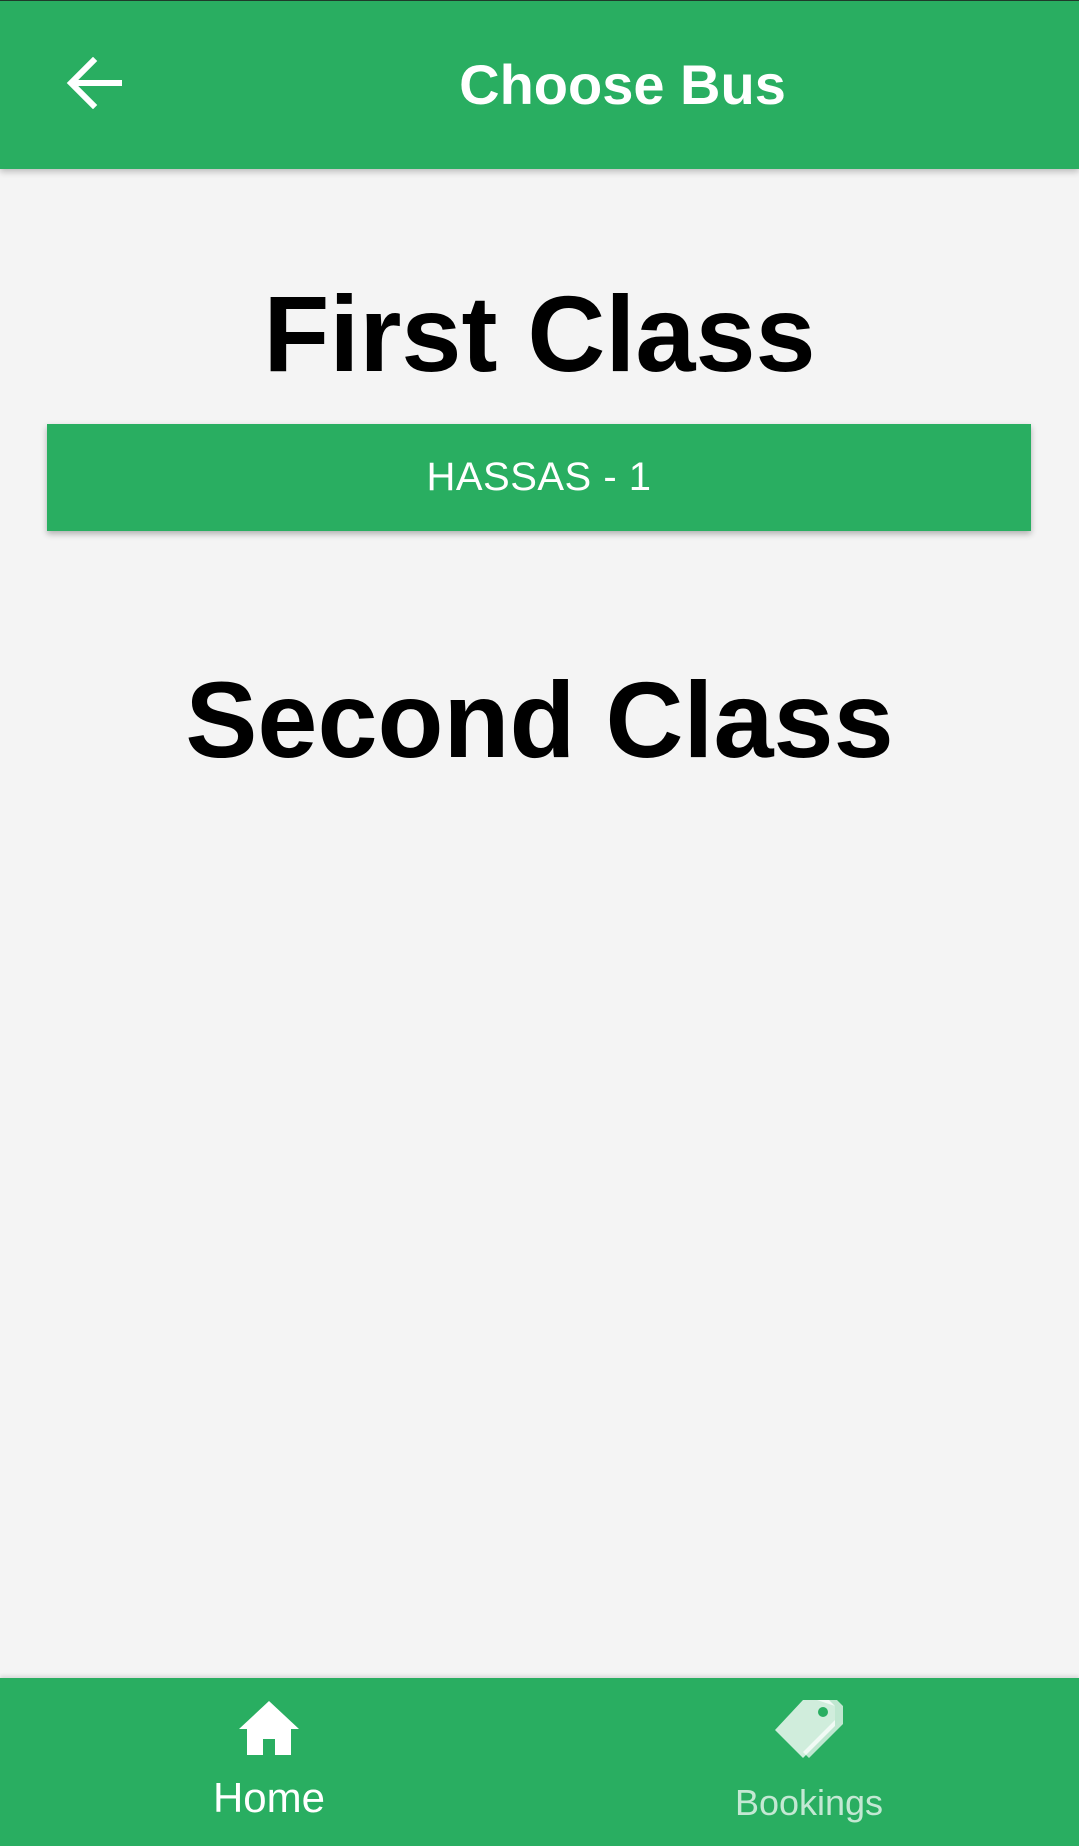  What do you see at coordinates (539, 1762) in the screenshot?
I see `bottom-navigation: Home Bookings` at bounding box center [539, 1762].